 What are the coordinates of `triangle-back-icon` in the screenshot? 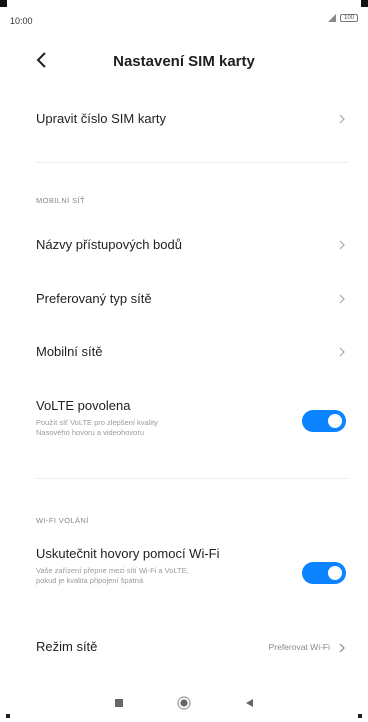 It's located at (249, 703).